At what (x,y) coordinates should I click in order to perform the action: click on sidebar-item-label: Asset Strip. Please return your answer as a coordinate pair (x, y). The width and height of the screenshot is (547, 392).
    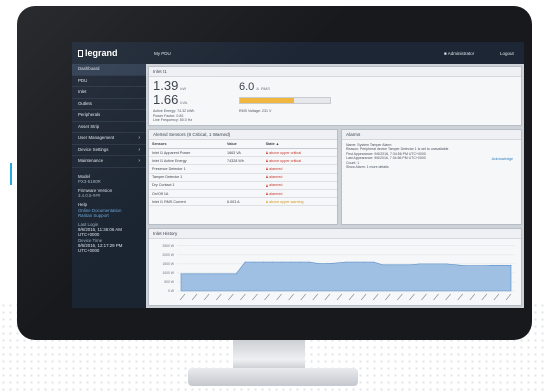
    Looking at the image, I should click on (89, 126).